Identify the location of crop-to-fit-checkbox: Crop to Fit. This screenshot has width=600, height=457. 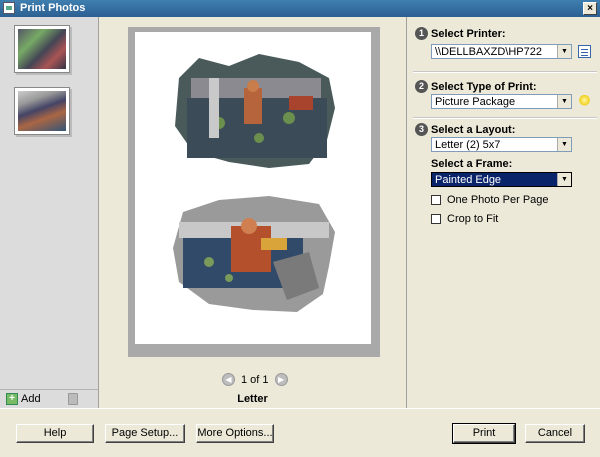
(464, 219).